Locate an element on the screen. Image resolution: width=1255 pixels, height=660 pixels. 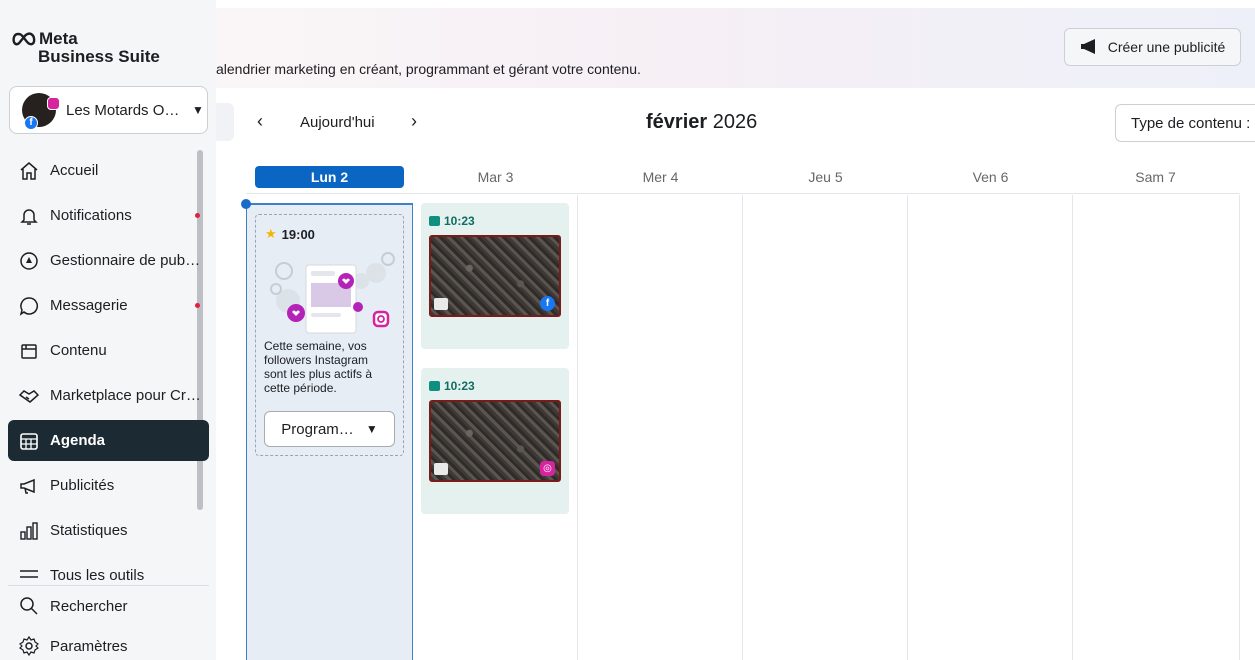
meta-business-suite-logo: Meta Business Suite is located at coordinates (99, 50).